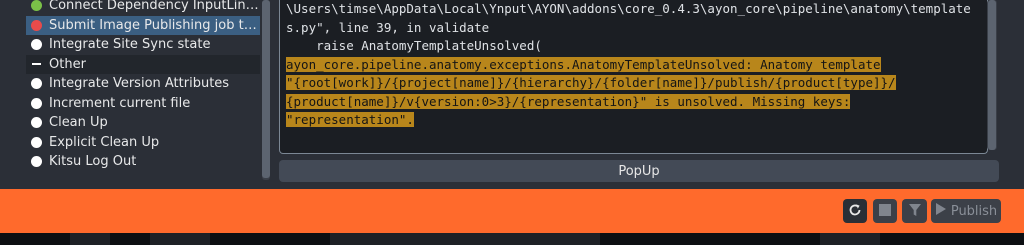 Image resolution: width=1024 pixels, height=245 pixels. I want to click on play-icon, so click(941, 211).